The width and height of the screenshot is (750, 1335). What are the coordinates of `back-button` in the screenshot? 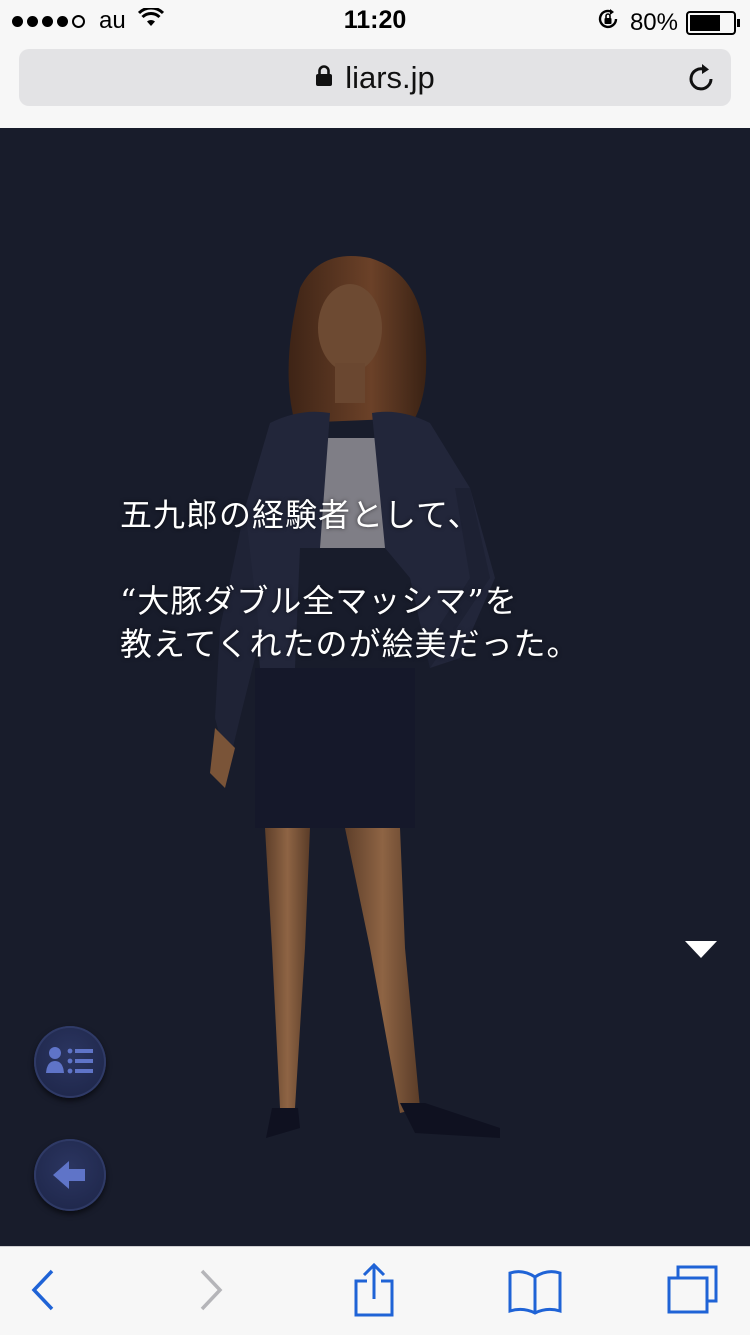 It's located at (70, 1175).